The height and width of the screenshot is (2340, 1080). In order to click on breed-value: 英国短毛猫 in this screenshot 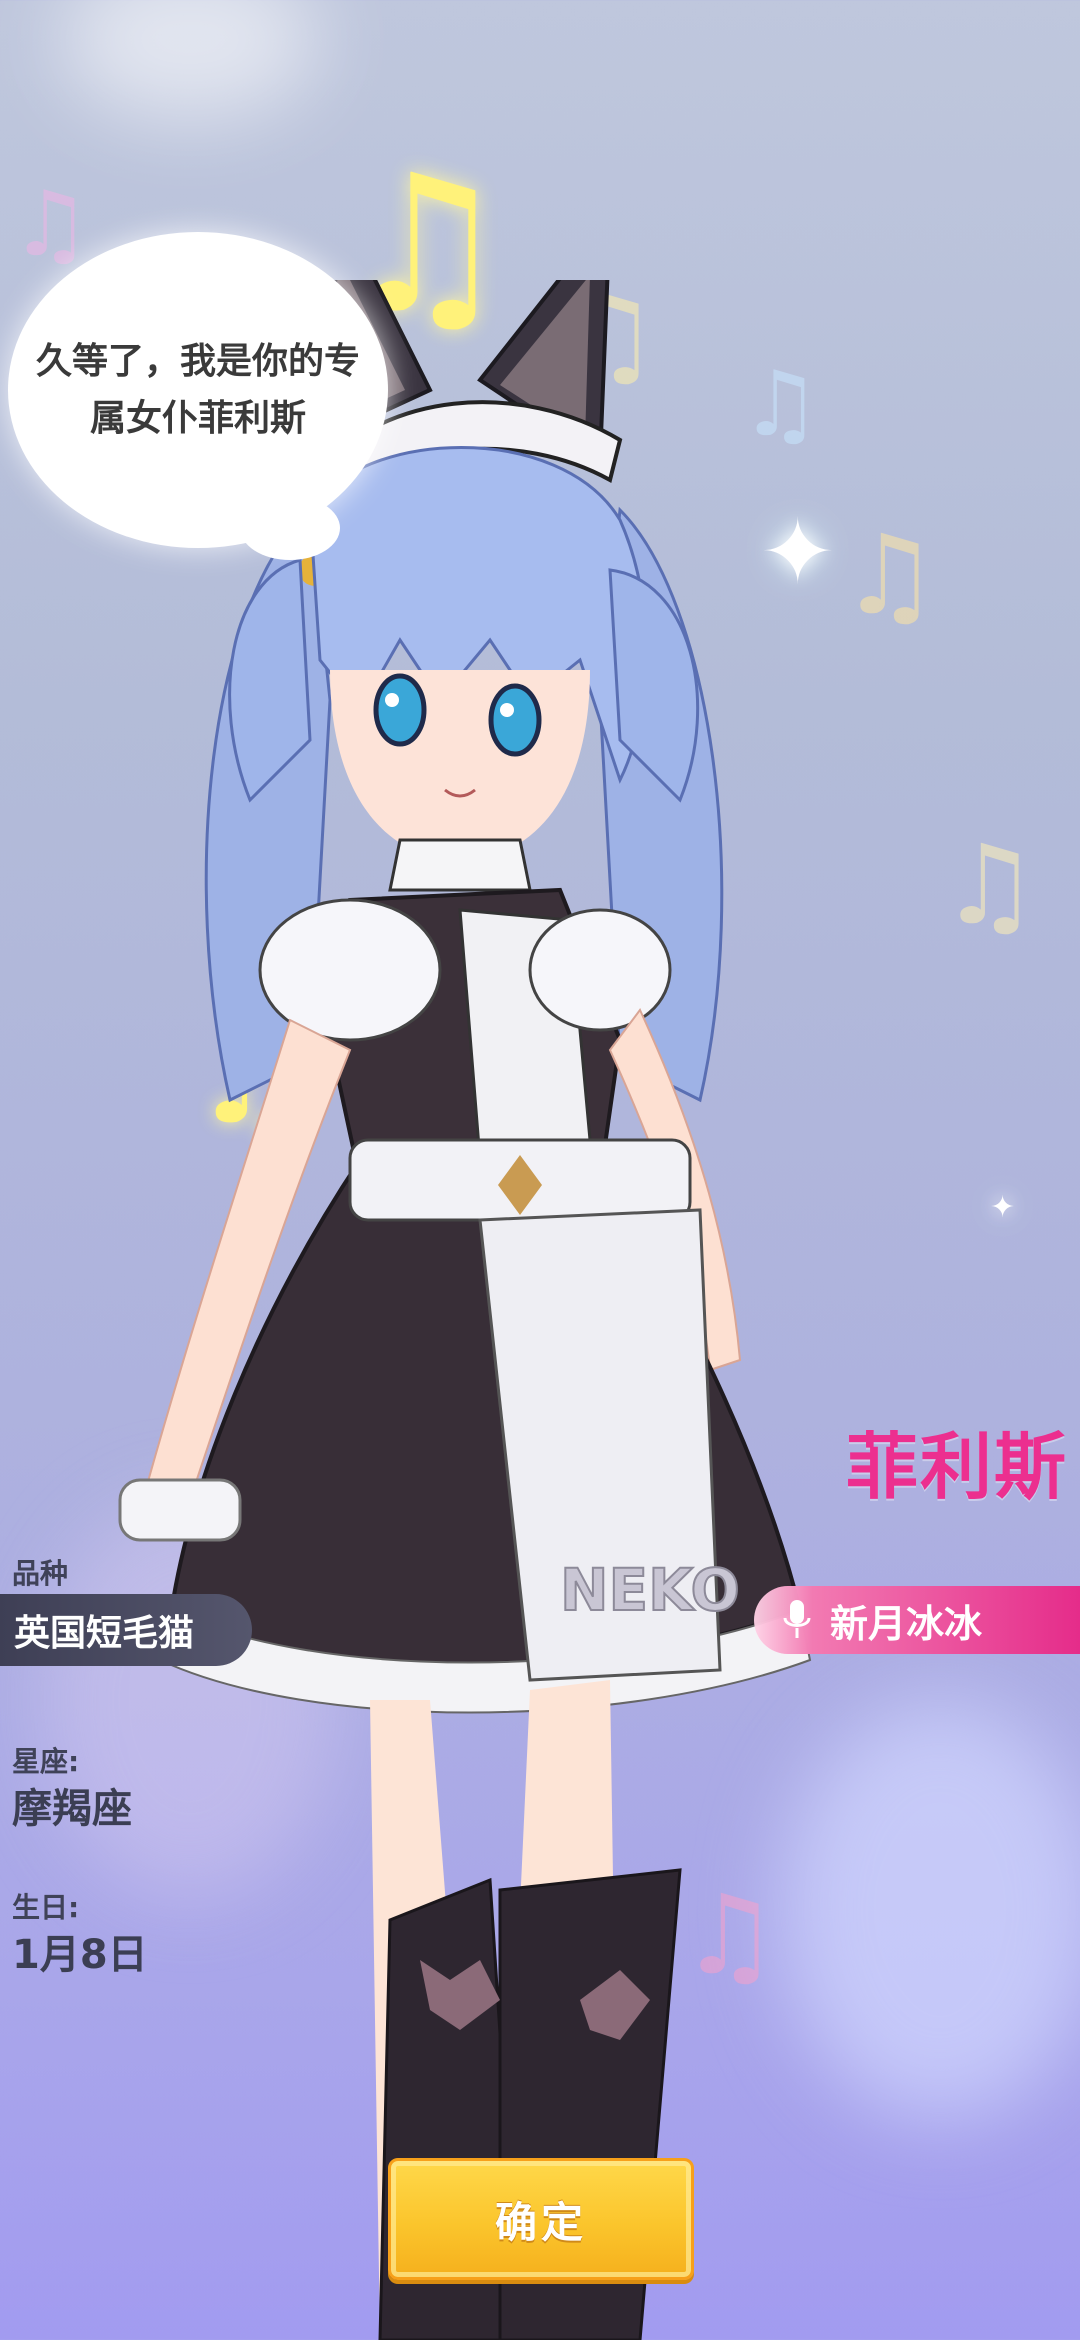, I will do `click(104, 1633)`.